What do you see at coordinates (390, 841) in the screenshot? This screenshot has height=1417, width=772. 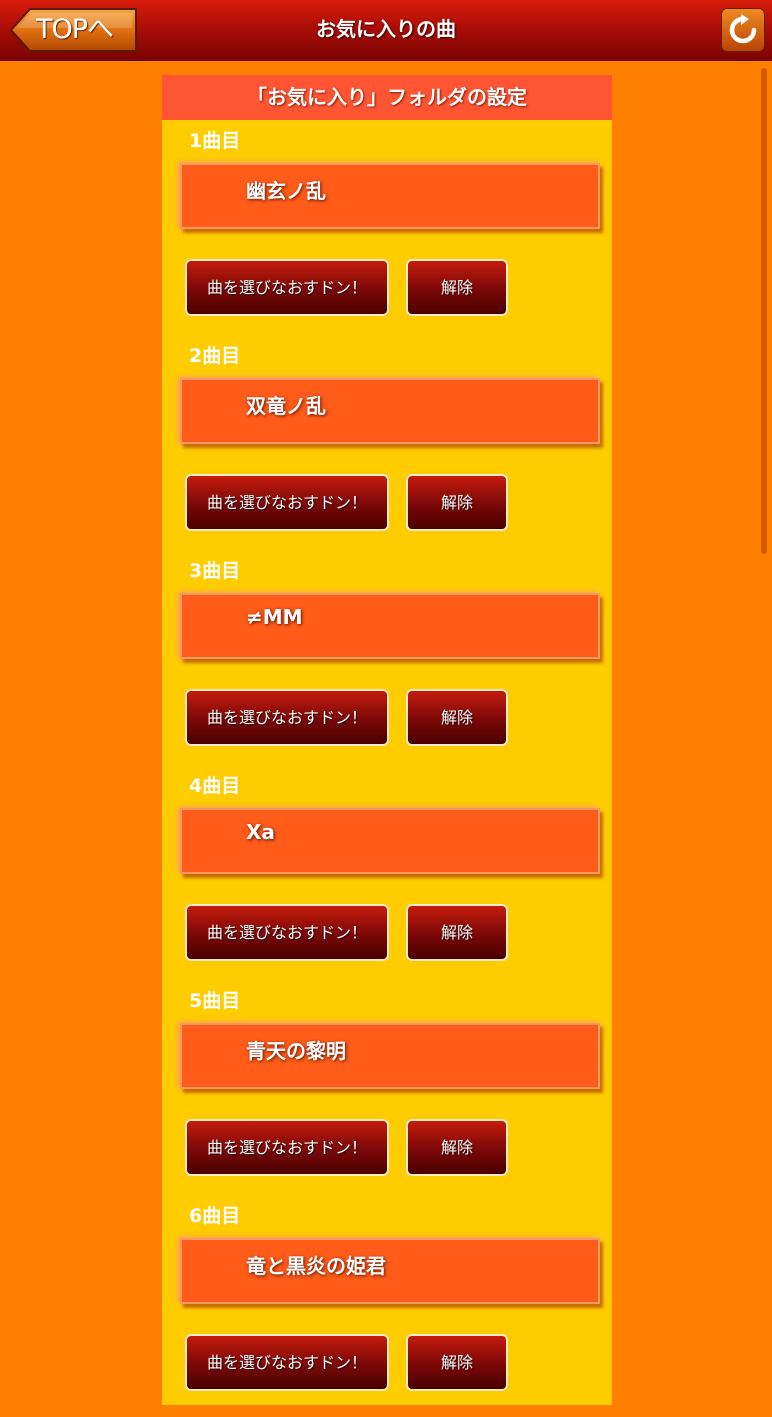 I see `song-box: Xa` at bounding box center [390, 841].